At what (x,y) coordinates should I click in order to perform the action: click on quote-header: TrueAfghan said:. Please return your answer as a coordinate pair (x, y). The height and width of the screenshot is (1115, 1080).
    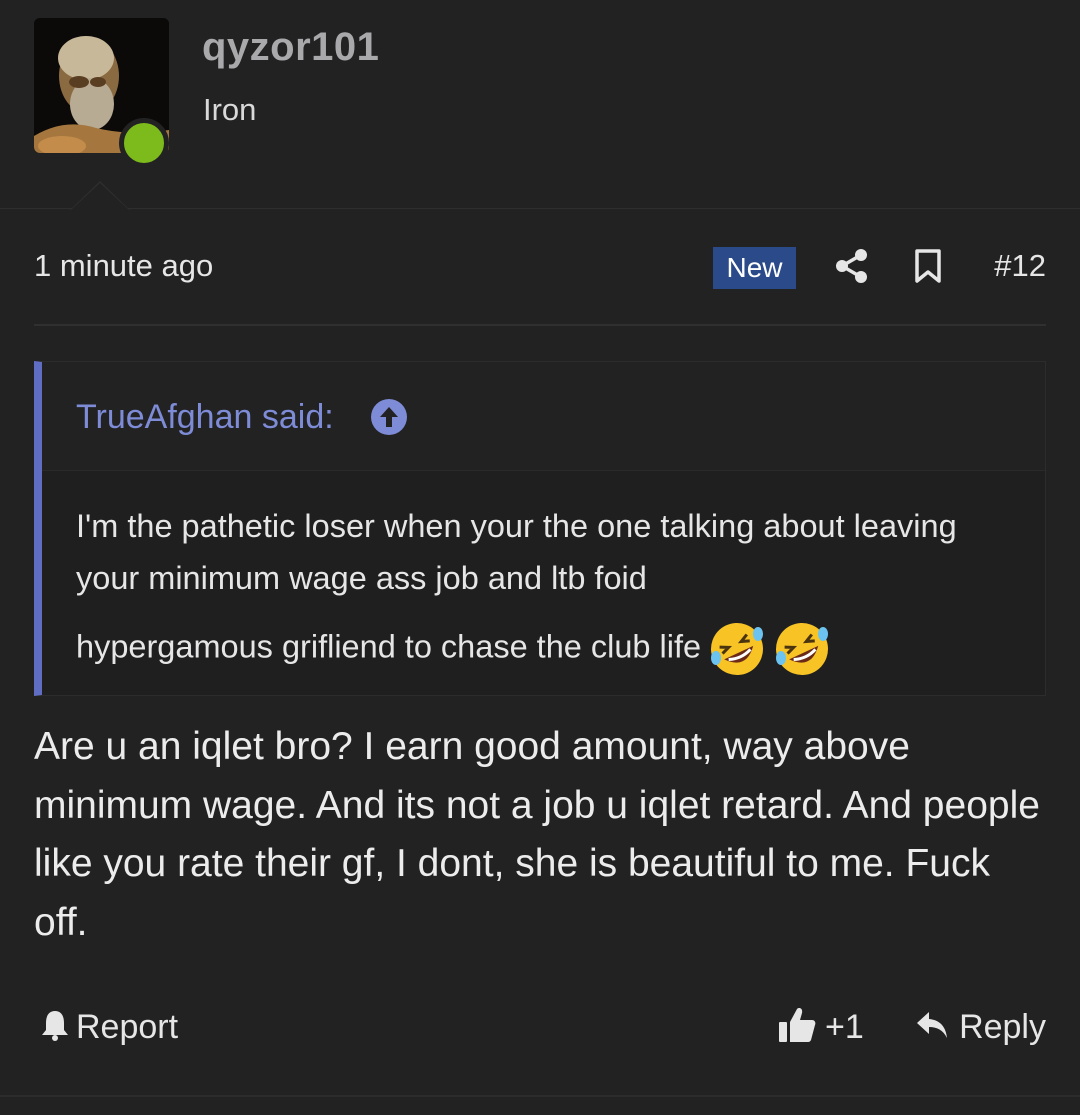
    Looking at the image, I should click on (543, 416).